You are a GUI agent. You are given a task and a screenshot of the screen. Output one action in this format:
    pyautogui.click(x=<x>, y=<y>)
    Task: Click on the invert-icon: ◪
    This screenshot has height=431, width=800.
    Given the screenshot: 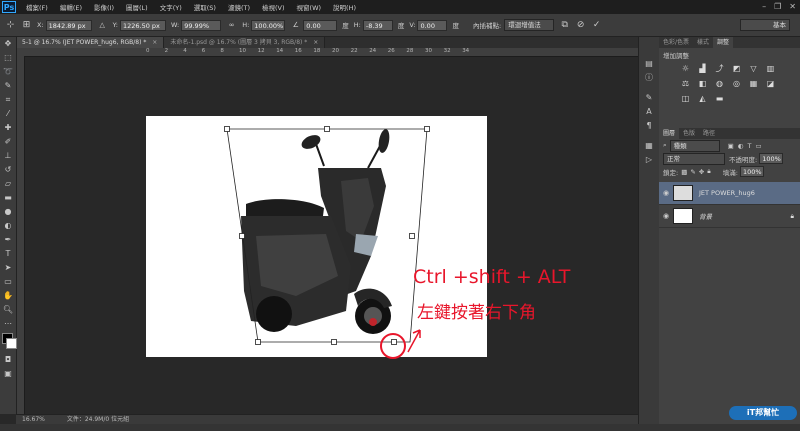 What is the action you would take?
    pyautogui.click(x=770, y=83)
    